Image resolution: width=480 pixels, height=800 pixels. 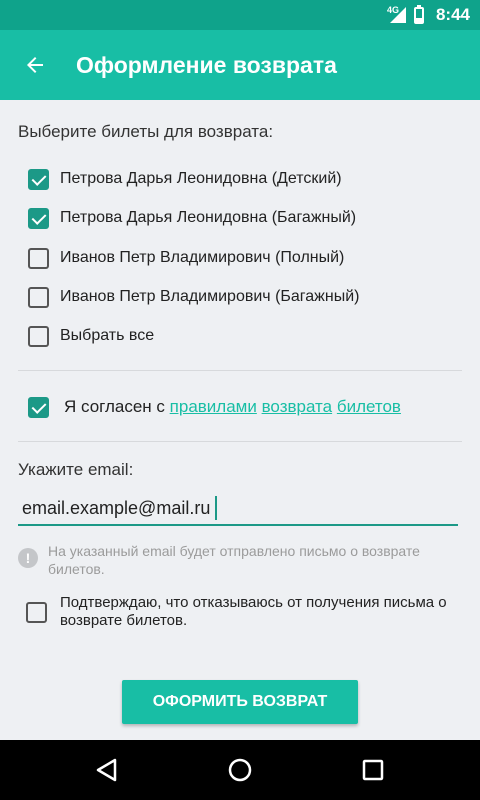 I want to click on network-label: 4G, so click(x=392, y=10).